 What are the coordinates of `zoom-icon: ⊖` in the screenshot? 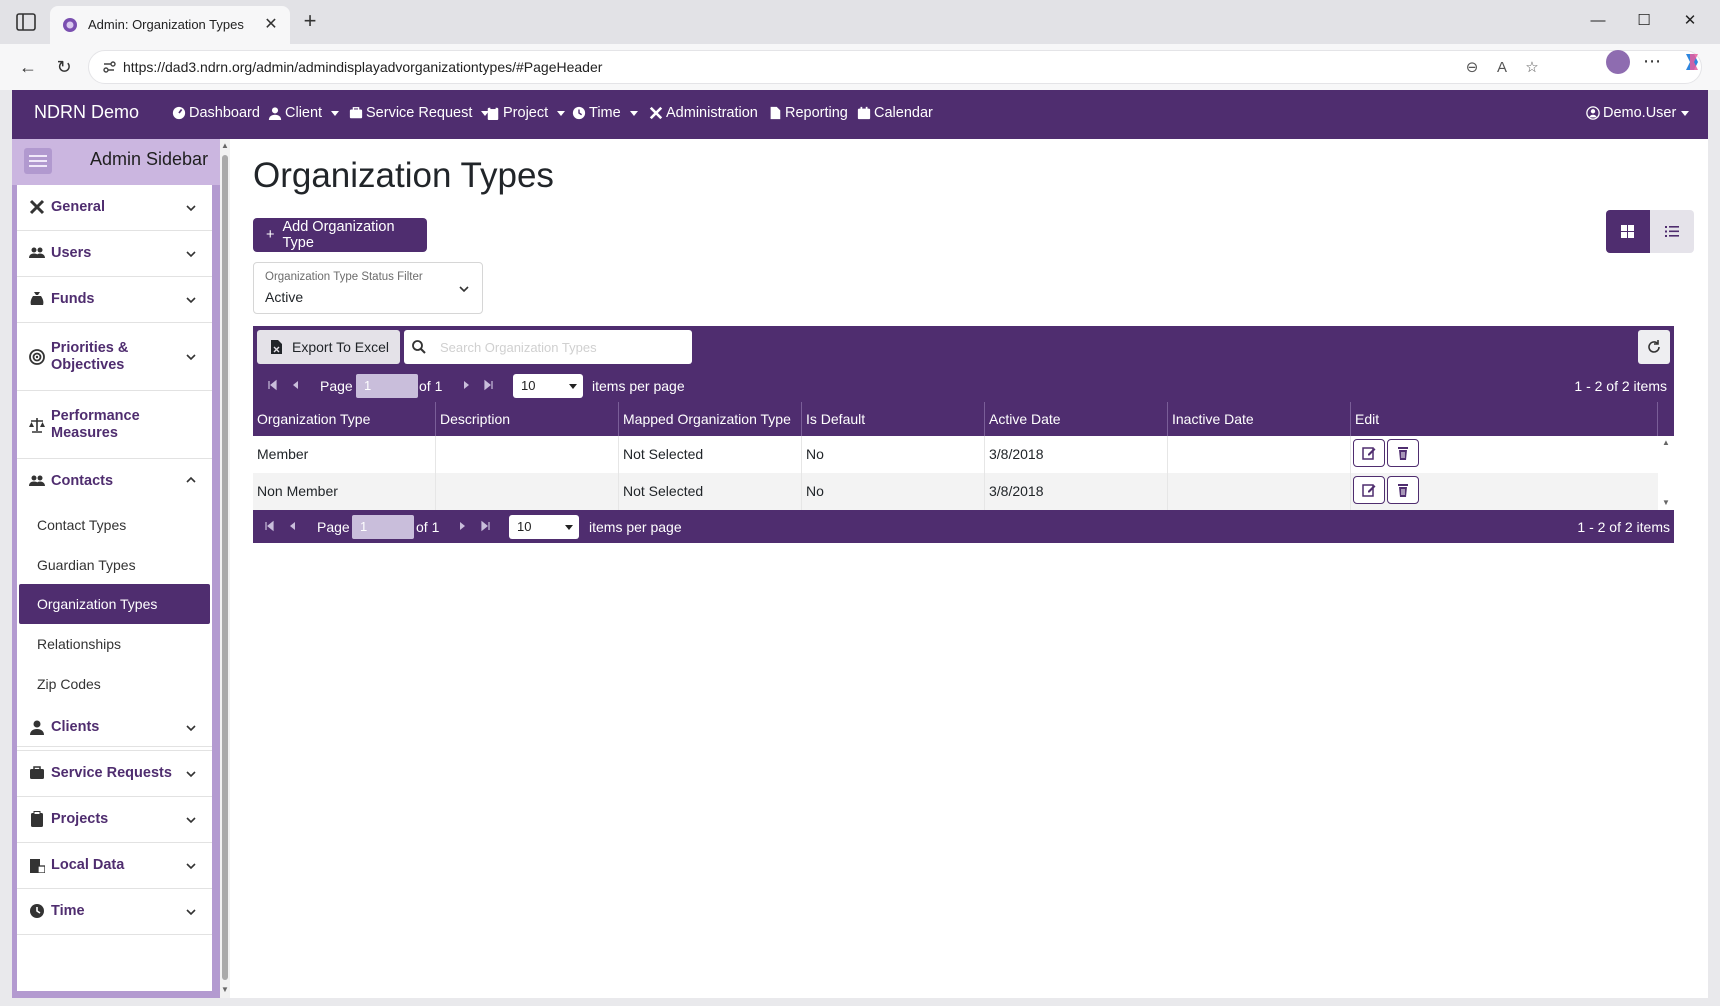 It's located at (1472, 68).